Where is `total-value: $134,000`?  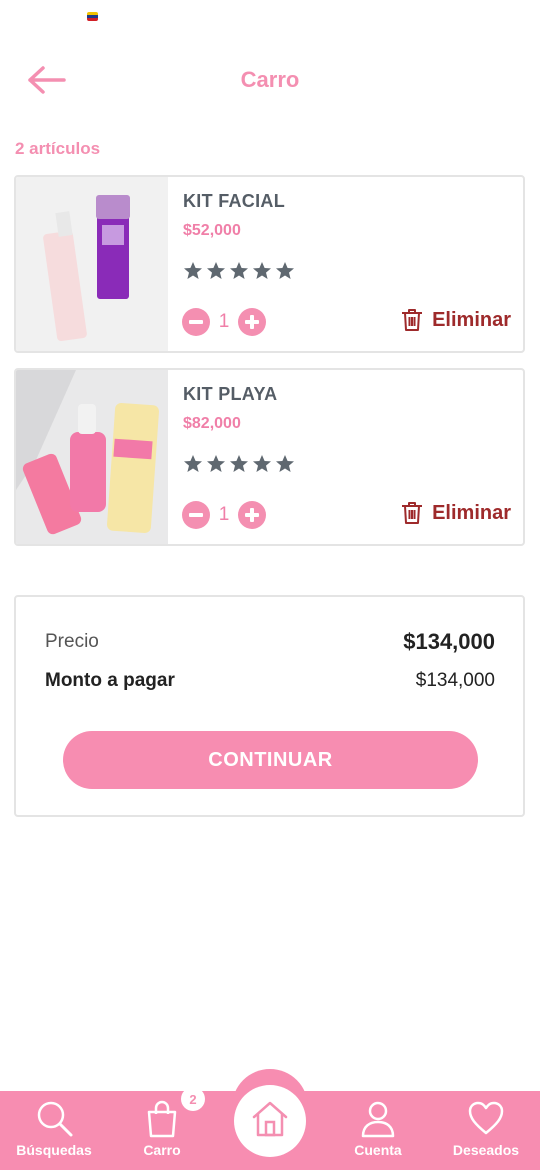 total-value: $134,000 is located at coordinates (455, 680).